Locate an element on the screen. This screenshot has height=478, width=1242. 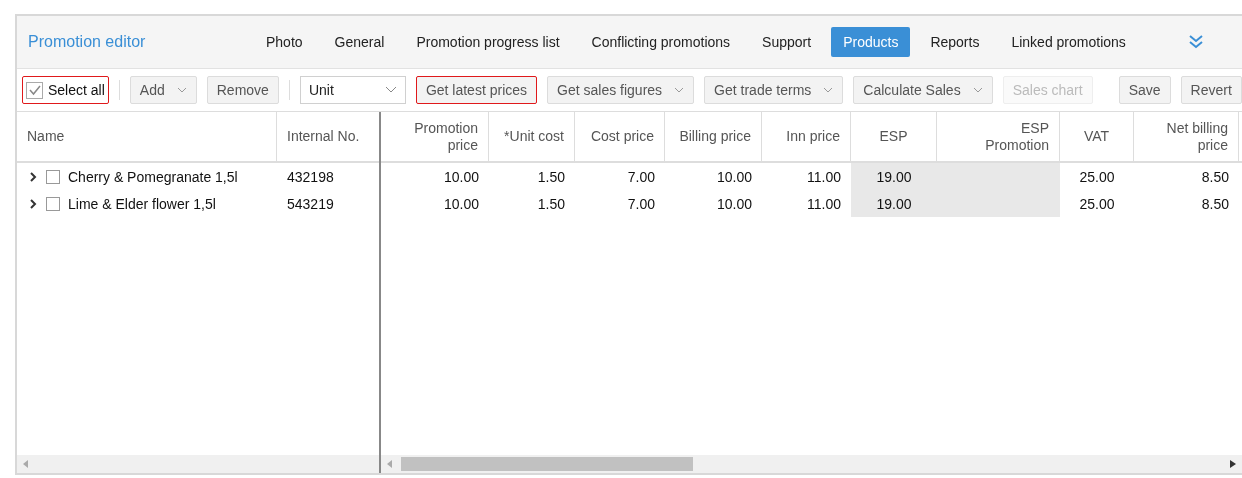
column-header: ESP is located at coordinates (894, 136).